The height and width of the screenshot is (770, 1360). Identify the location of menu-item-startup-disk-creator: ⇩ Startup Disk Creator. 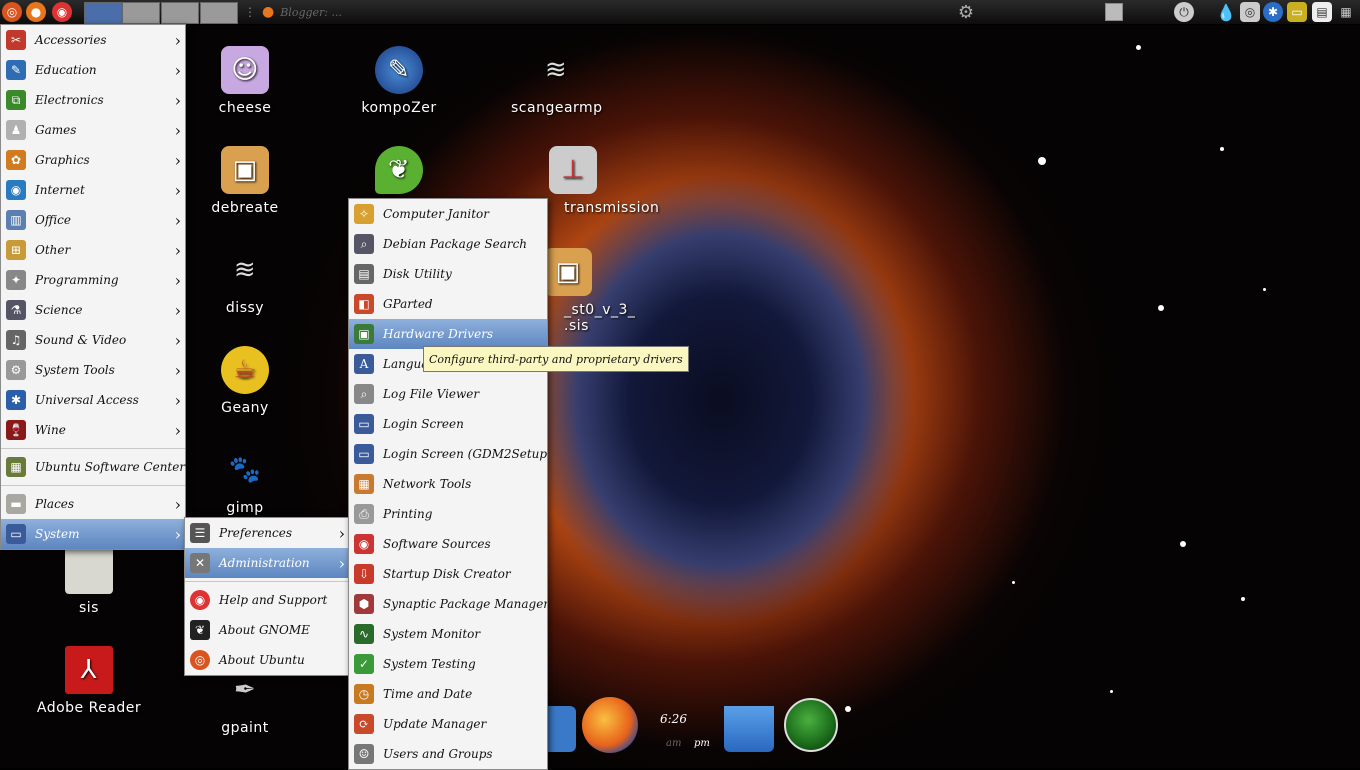
(448, 574).